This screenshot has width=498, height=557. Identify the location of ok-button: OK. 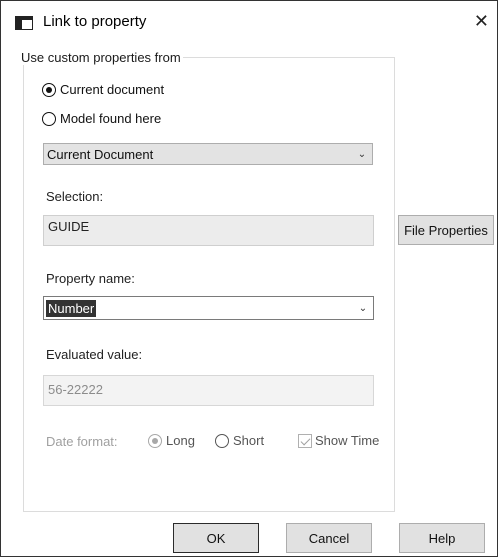
(216, 538).